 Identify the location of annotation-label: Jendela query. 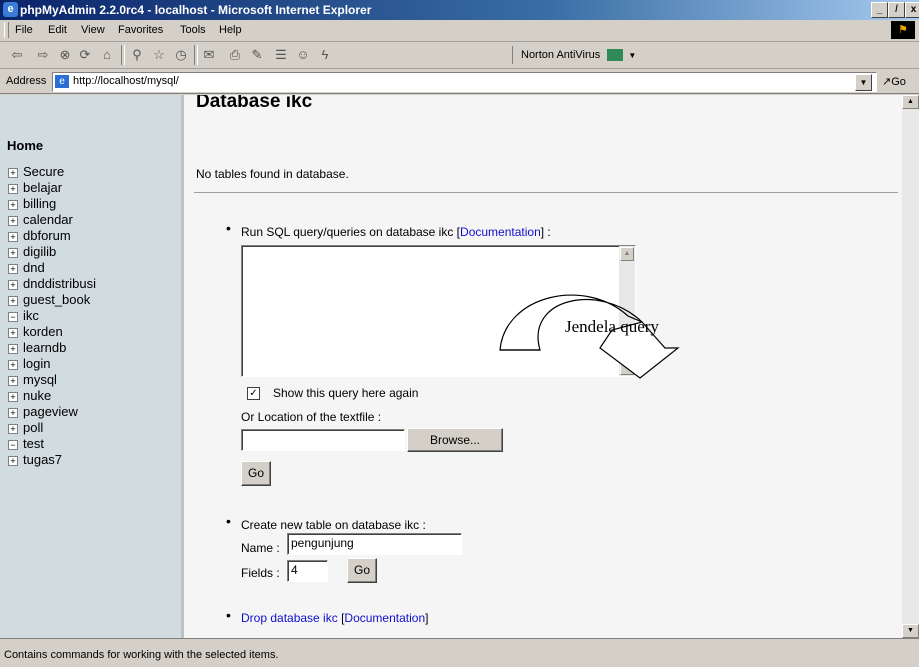
(612, 326).